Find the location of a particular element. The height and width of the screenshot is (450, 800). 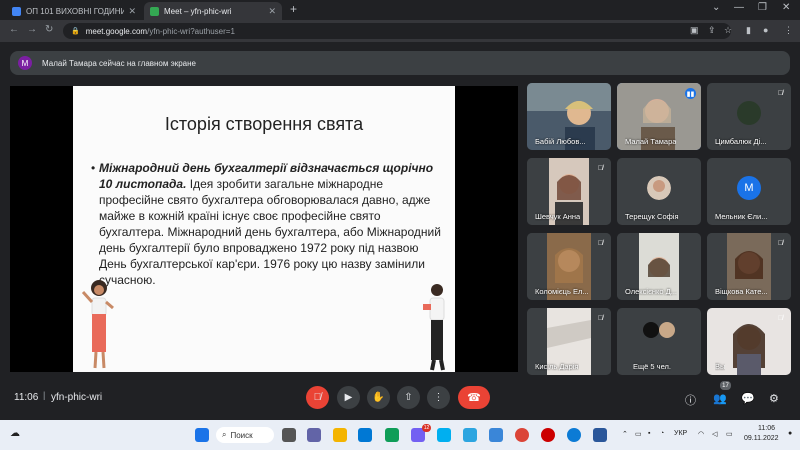

close-window-button: ✕ is located at coordinates (786, 7).